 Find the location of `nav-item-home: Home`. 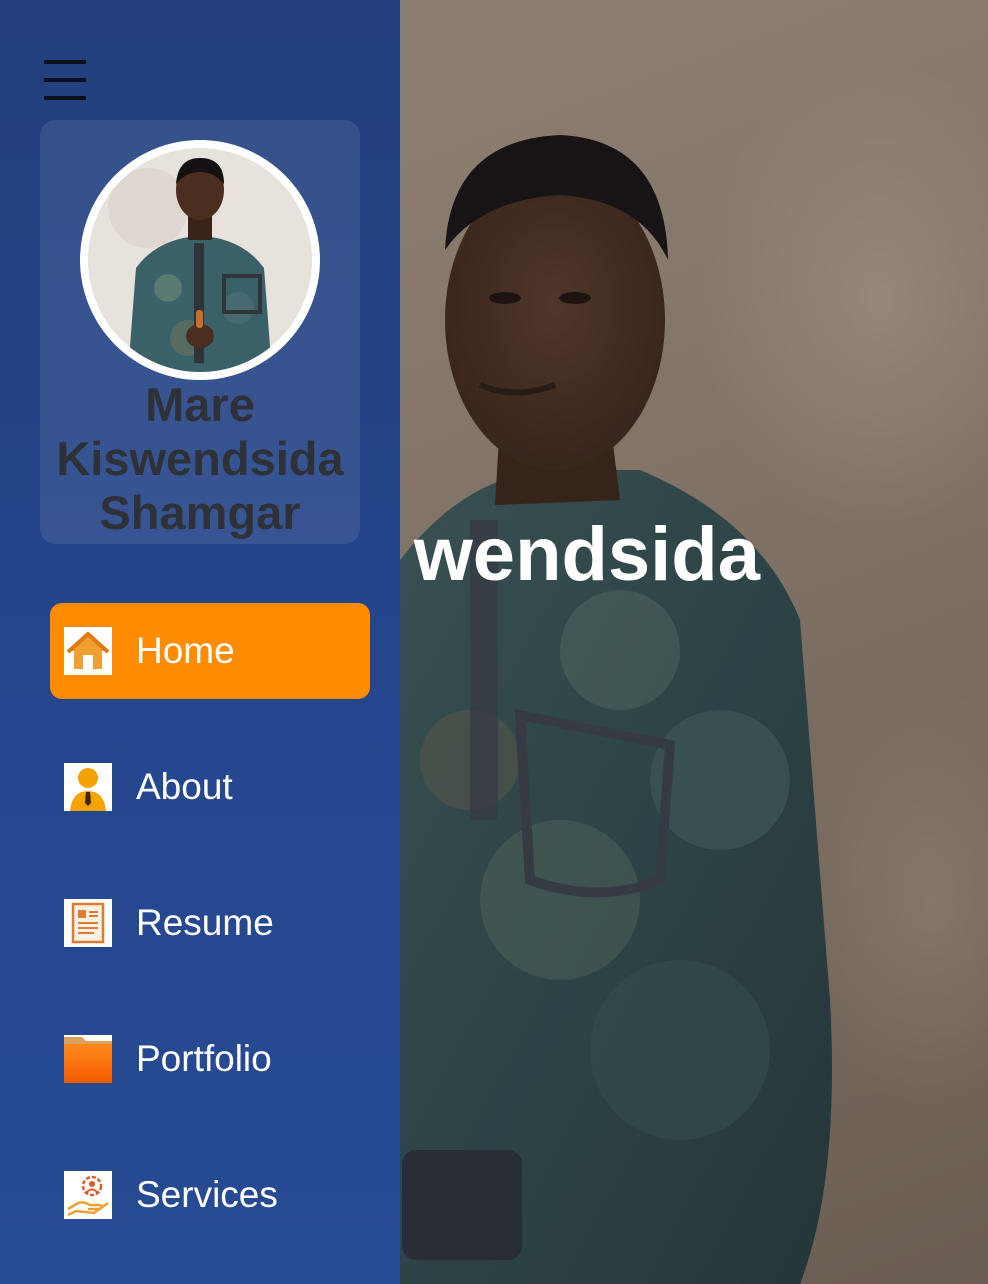

nav-item-home: Home is located at coordinates (210, 651).